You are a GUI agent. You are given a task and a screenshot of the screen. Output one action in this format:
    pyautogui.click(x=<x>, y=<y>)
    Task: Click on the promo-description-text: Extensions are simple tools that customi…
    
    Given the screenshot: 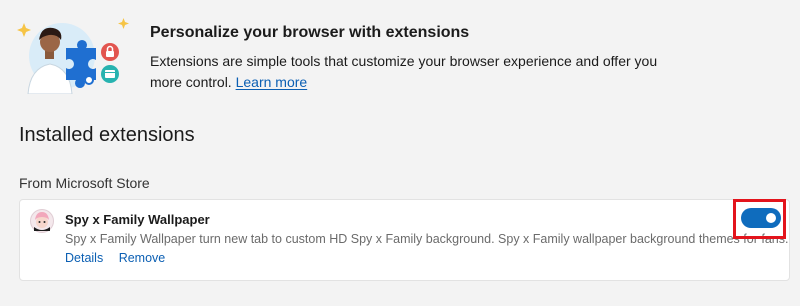 What is the action you would take?
    pyautogui.click(x=404, y=71)
    